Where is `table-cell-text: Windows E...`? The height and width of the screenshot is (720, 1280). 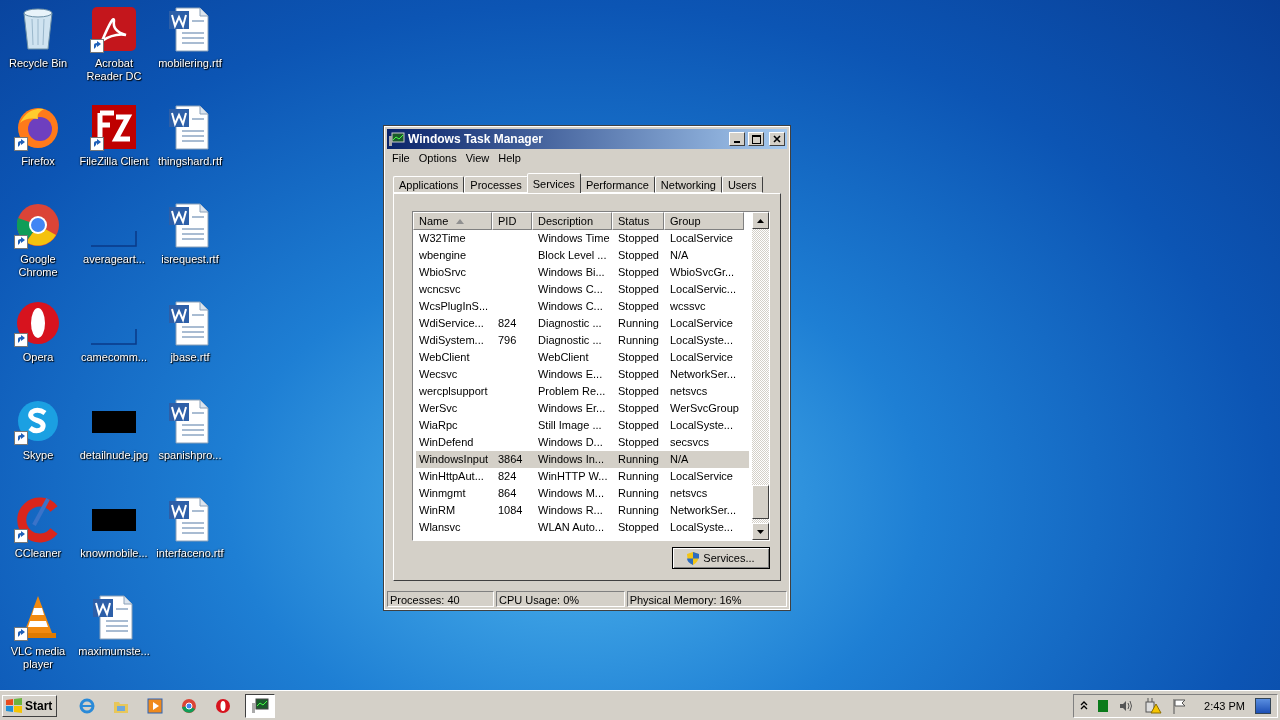 table-cell-text: Windows E... is located at coordinates (570, 374).